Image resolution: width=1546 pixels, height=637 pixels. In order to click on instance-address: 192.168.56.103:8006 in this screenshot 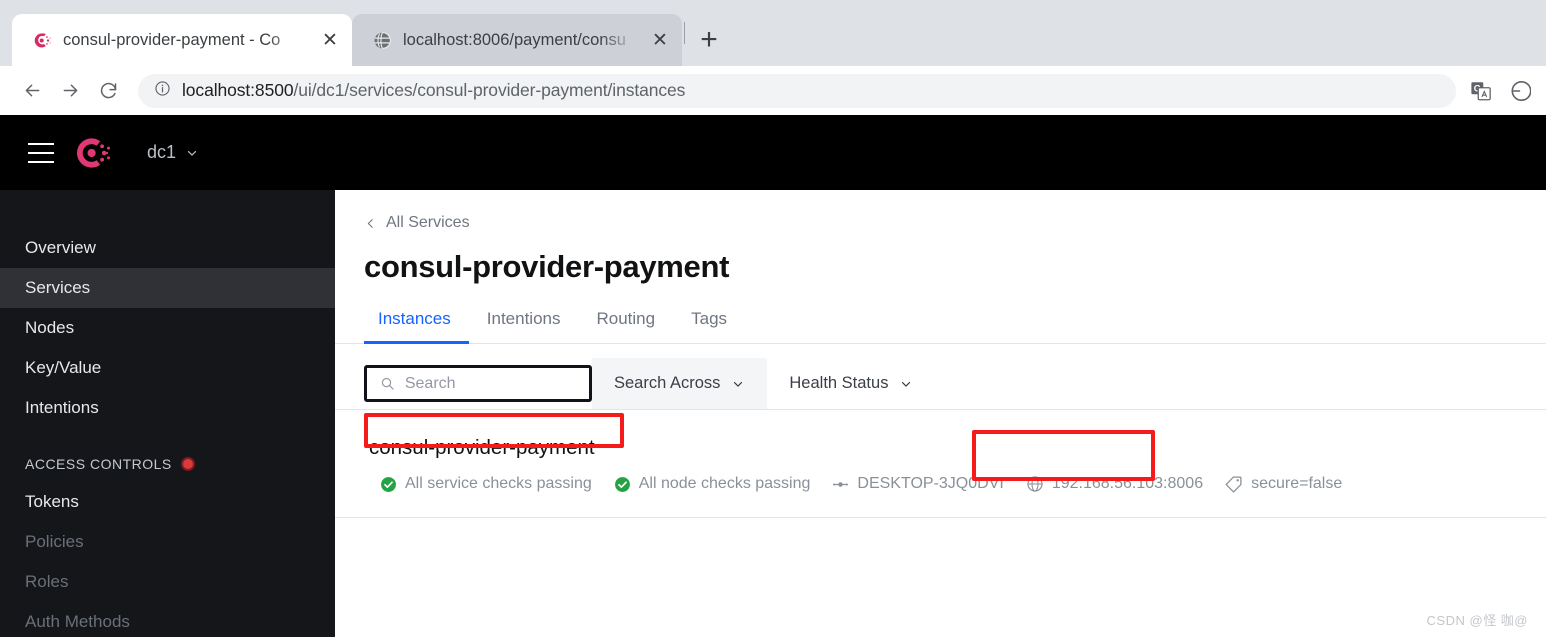, I will do `click(1114, 484)`.